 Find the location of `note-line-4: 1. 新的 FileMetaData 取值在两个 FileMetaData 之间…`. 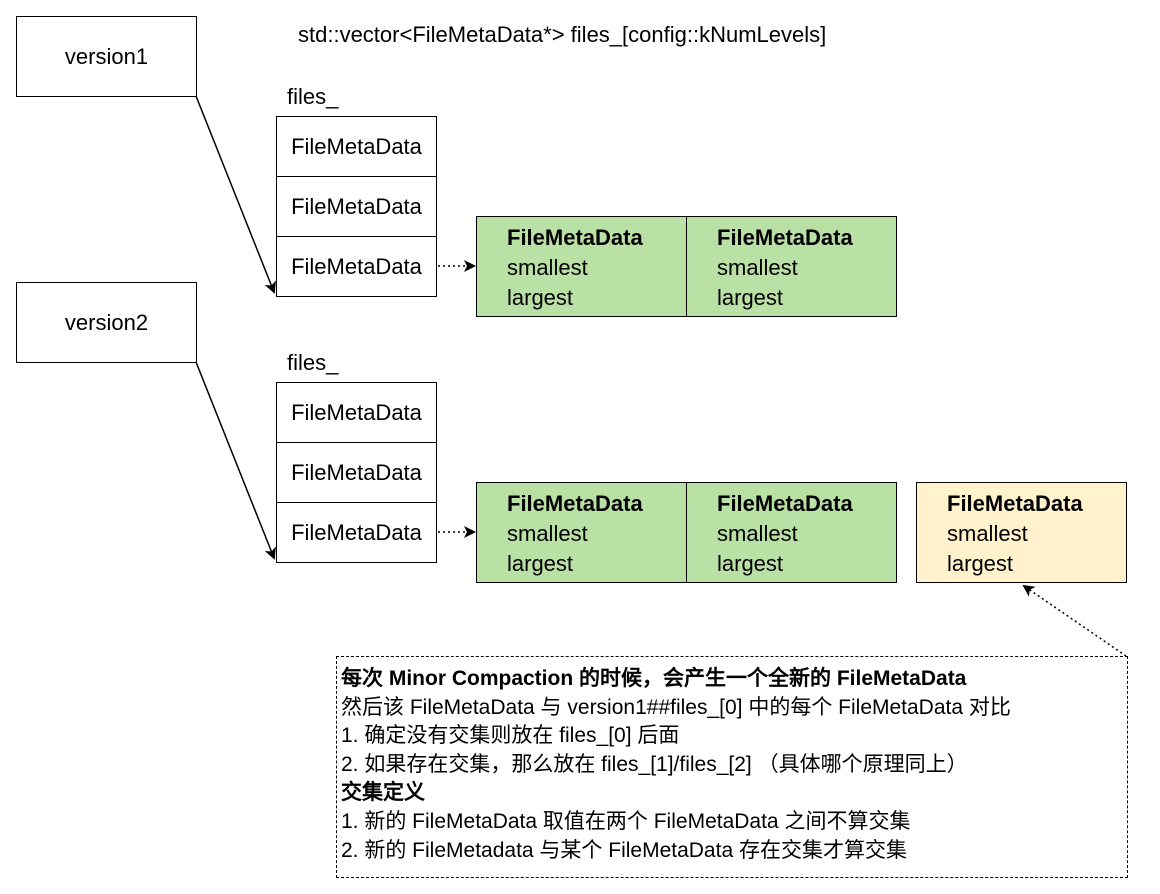

note-line-4: 1. 新的 FileMetaData 取值在两个 FileMetaData 之间… is located at coordinates (626, 821).